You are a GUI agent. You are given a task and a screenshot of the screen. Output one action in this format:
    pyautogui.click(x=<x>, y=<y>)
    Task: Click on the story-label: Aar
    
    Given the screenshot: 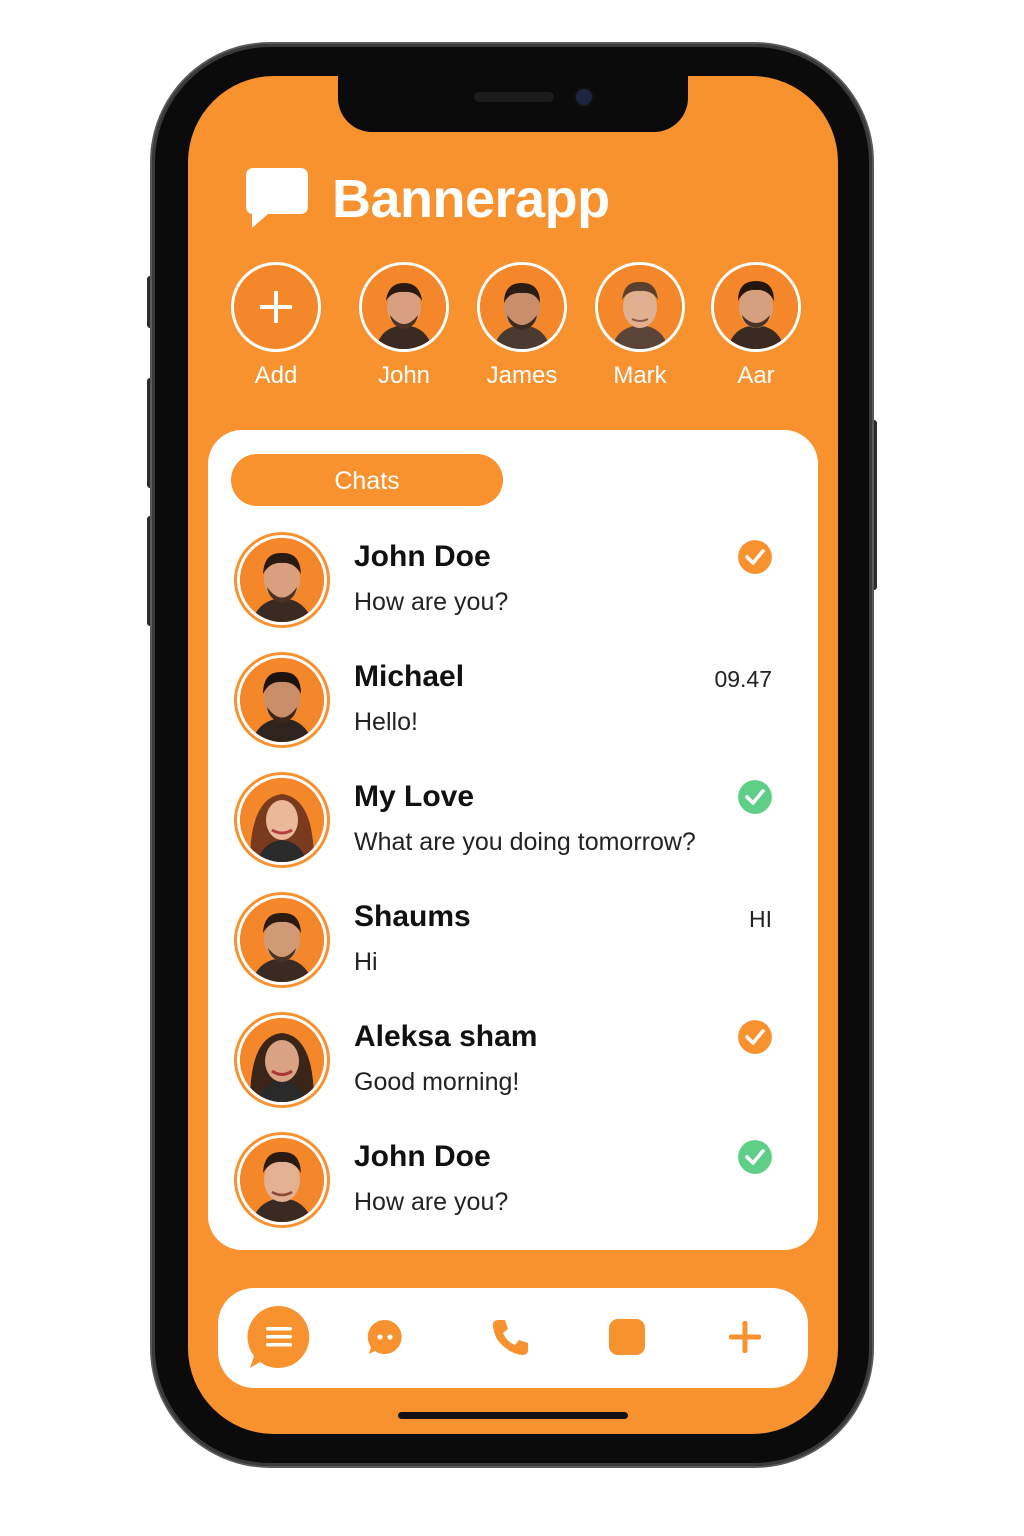 What is the action you would take?
    pyautogui.click(x=756, y=375)
    